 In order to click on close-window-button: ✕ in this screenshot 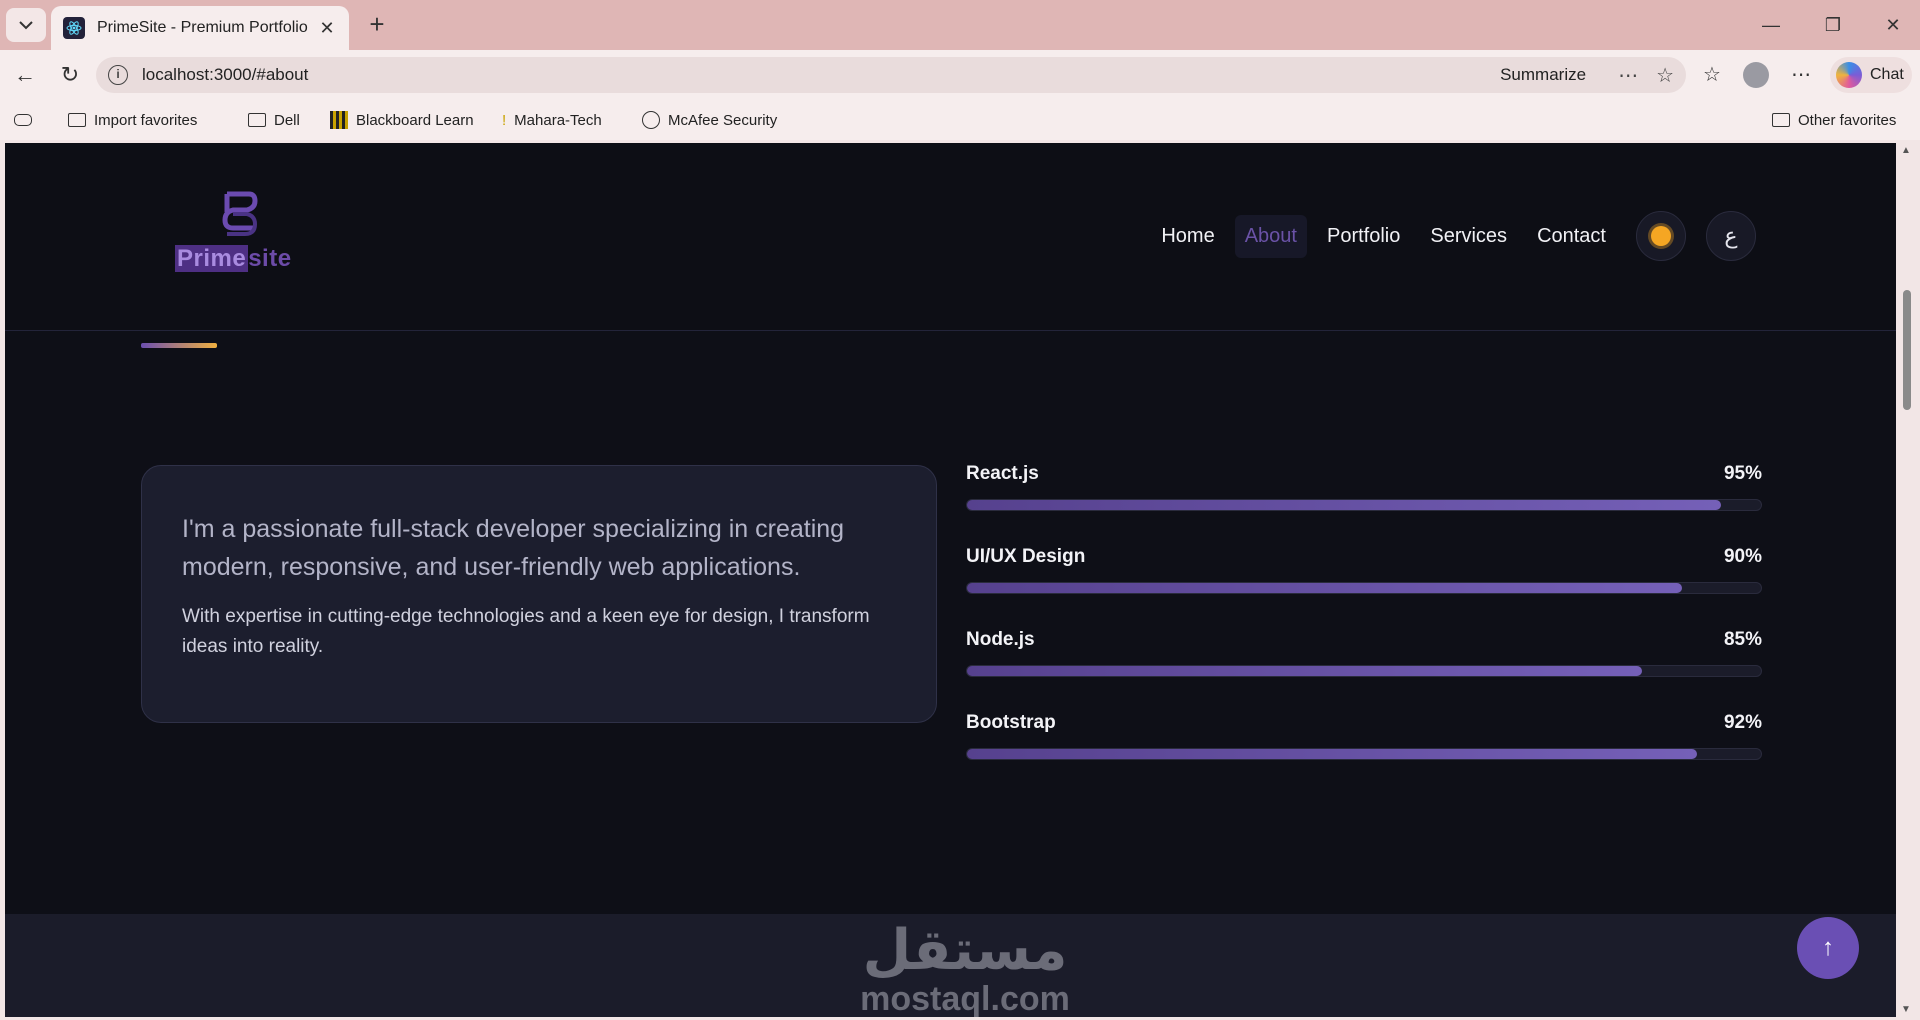, I will do `click(1893, 25)`.